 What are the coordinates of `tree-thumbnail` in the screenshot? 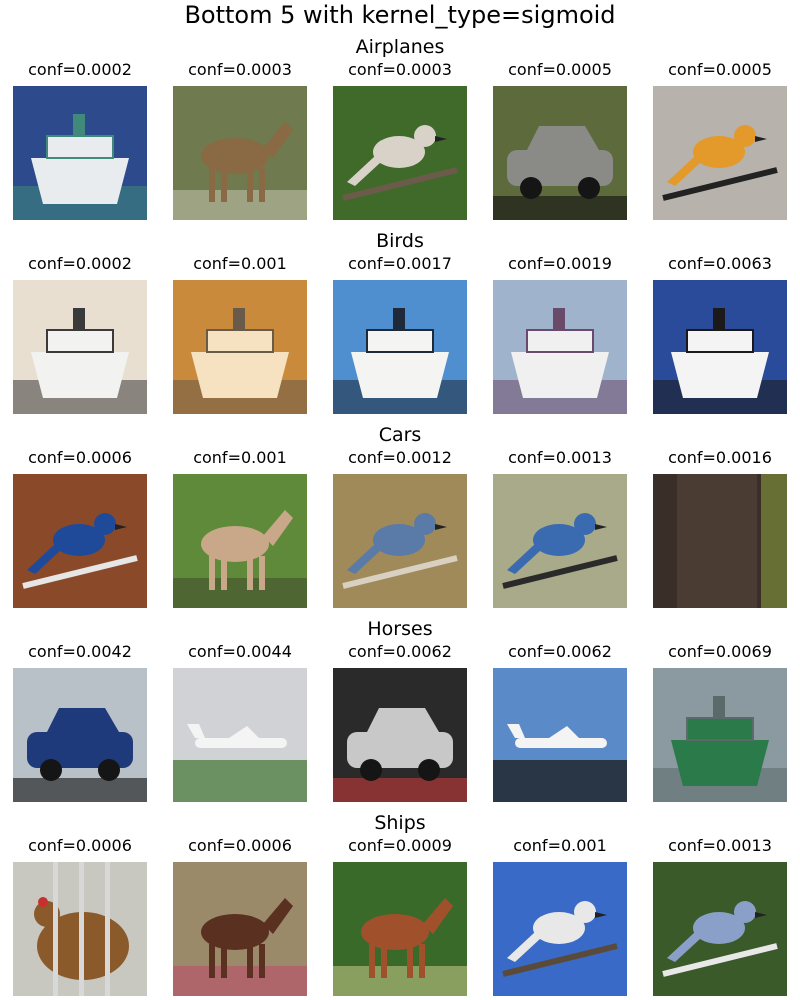 It's located at (720, 541).